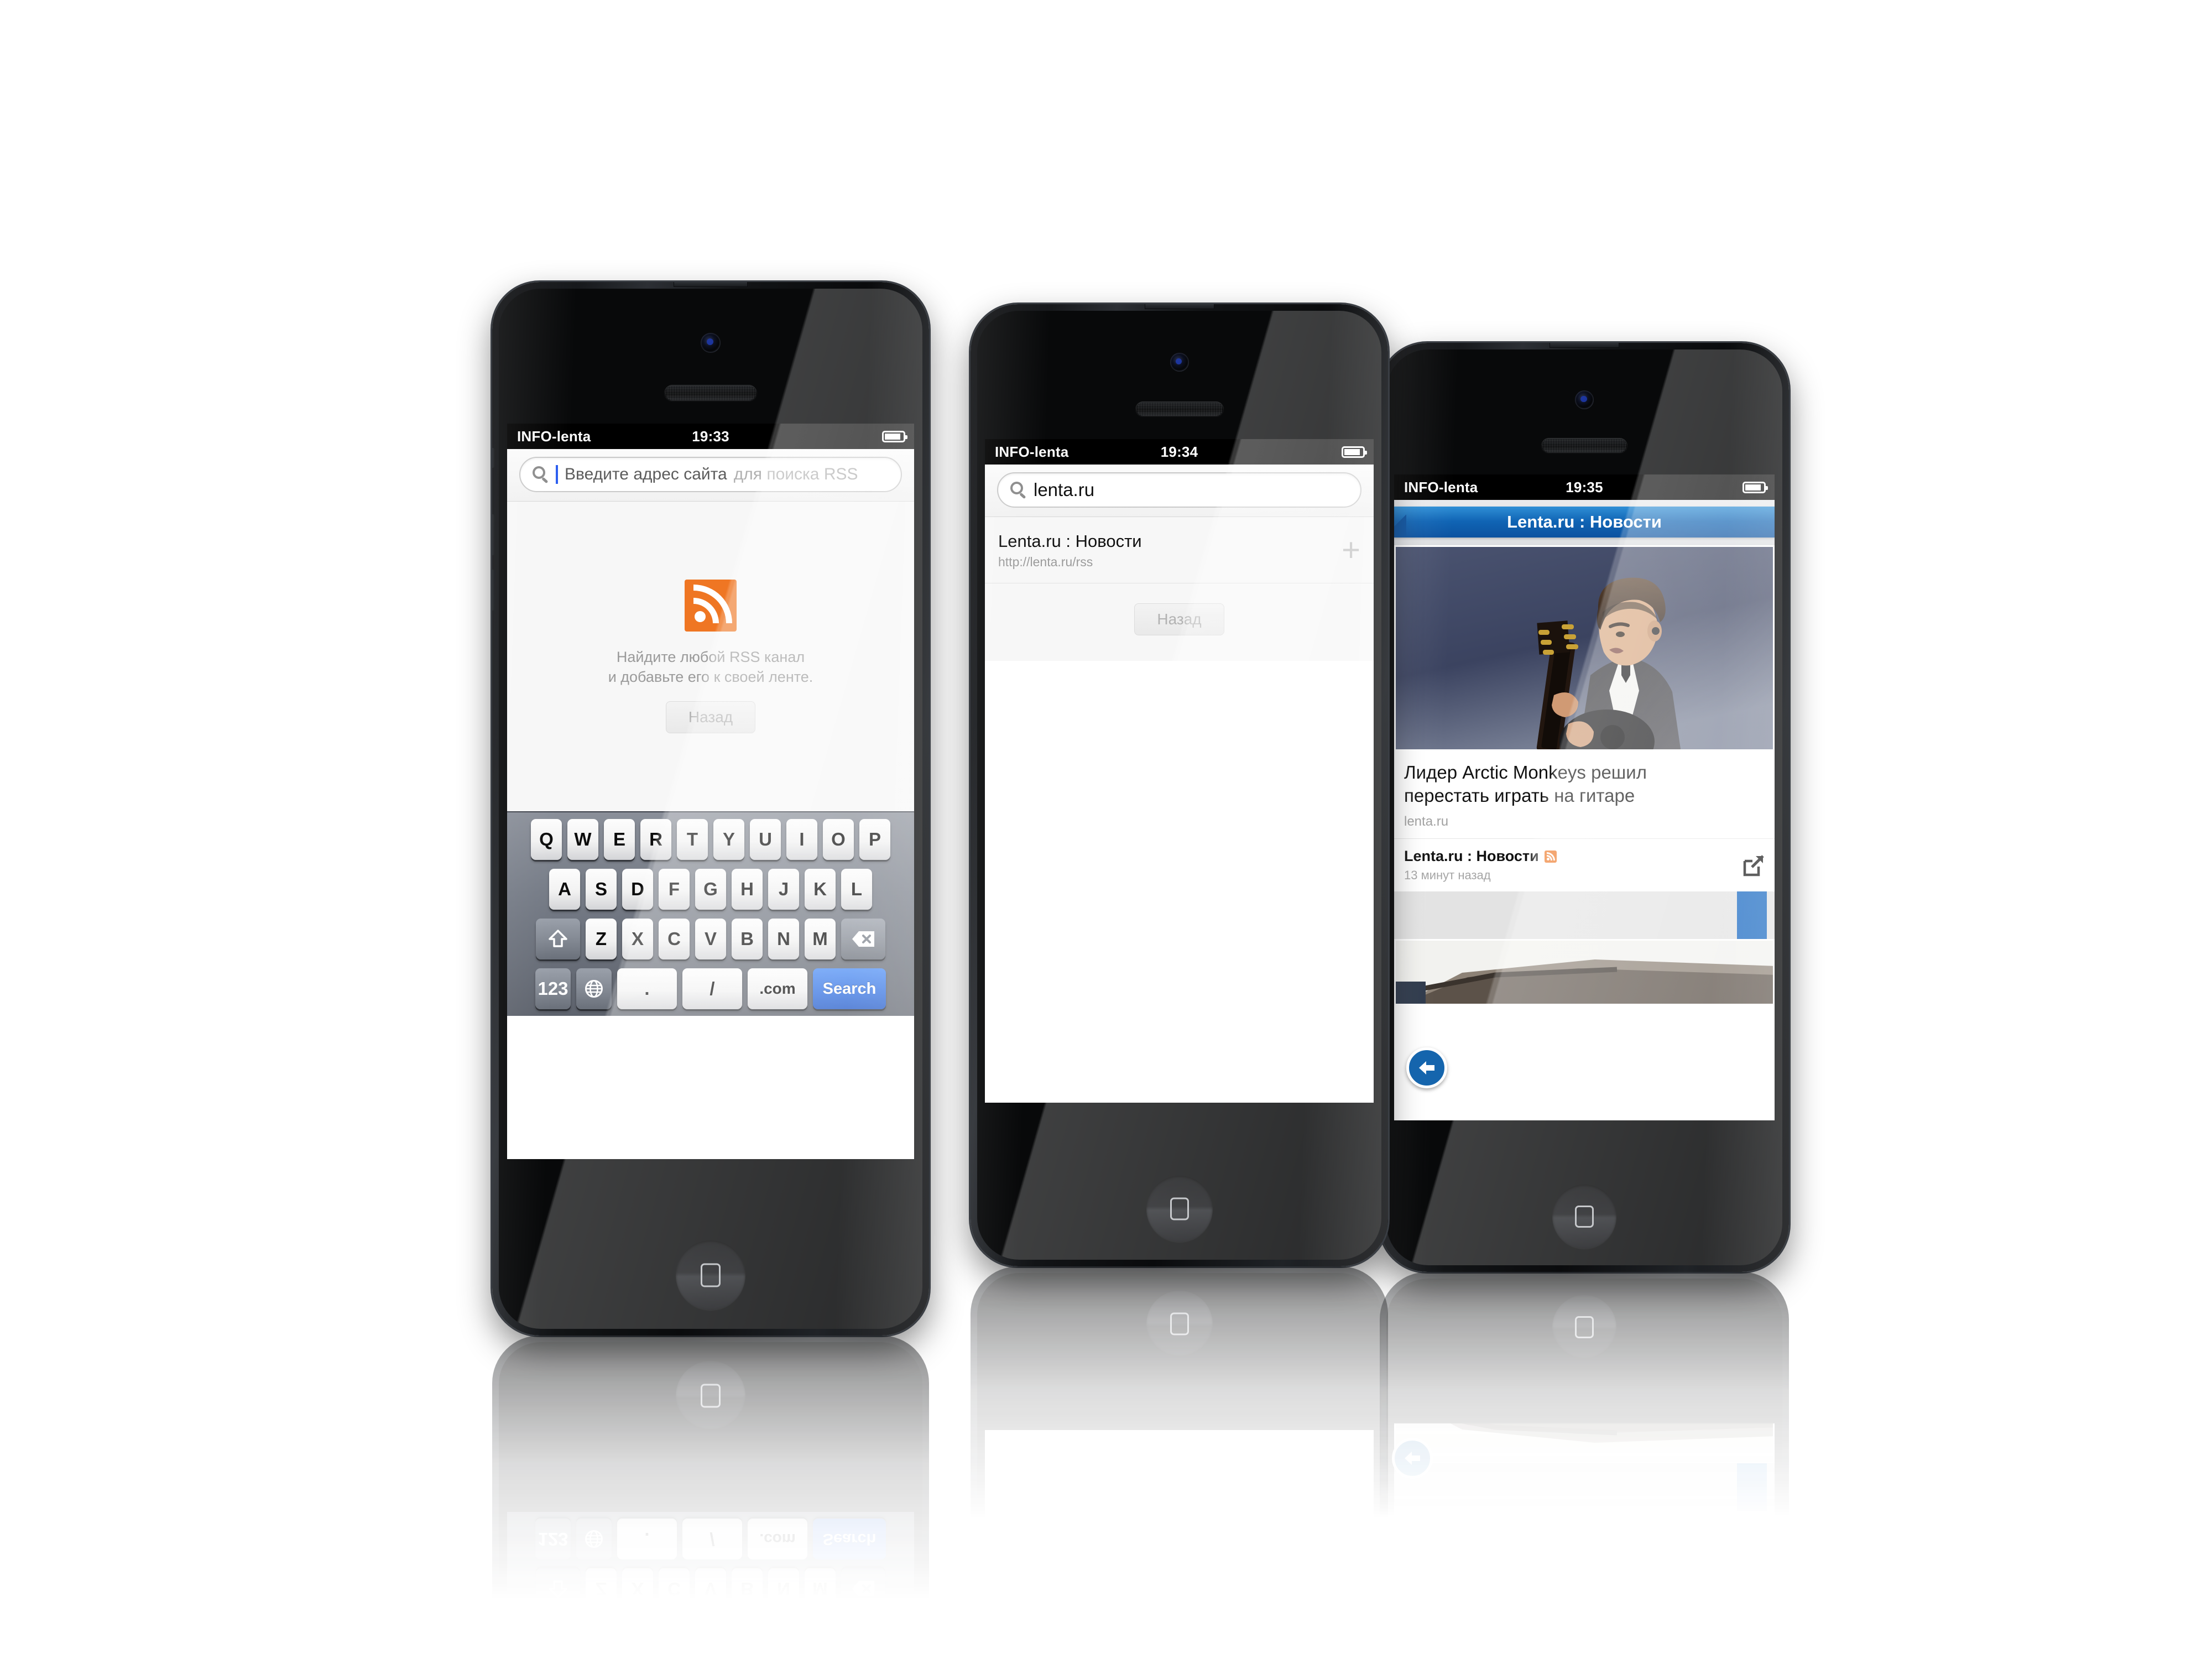 The image size is (2212, 1659). Describe the element at coordinates (583, 840) in the screenshot. I see `key-W: W` at that location.